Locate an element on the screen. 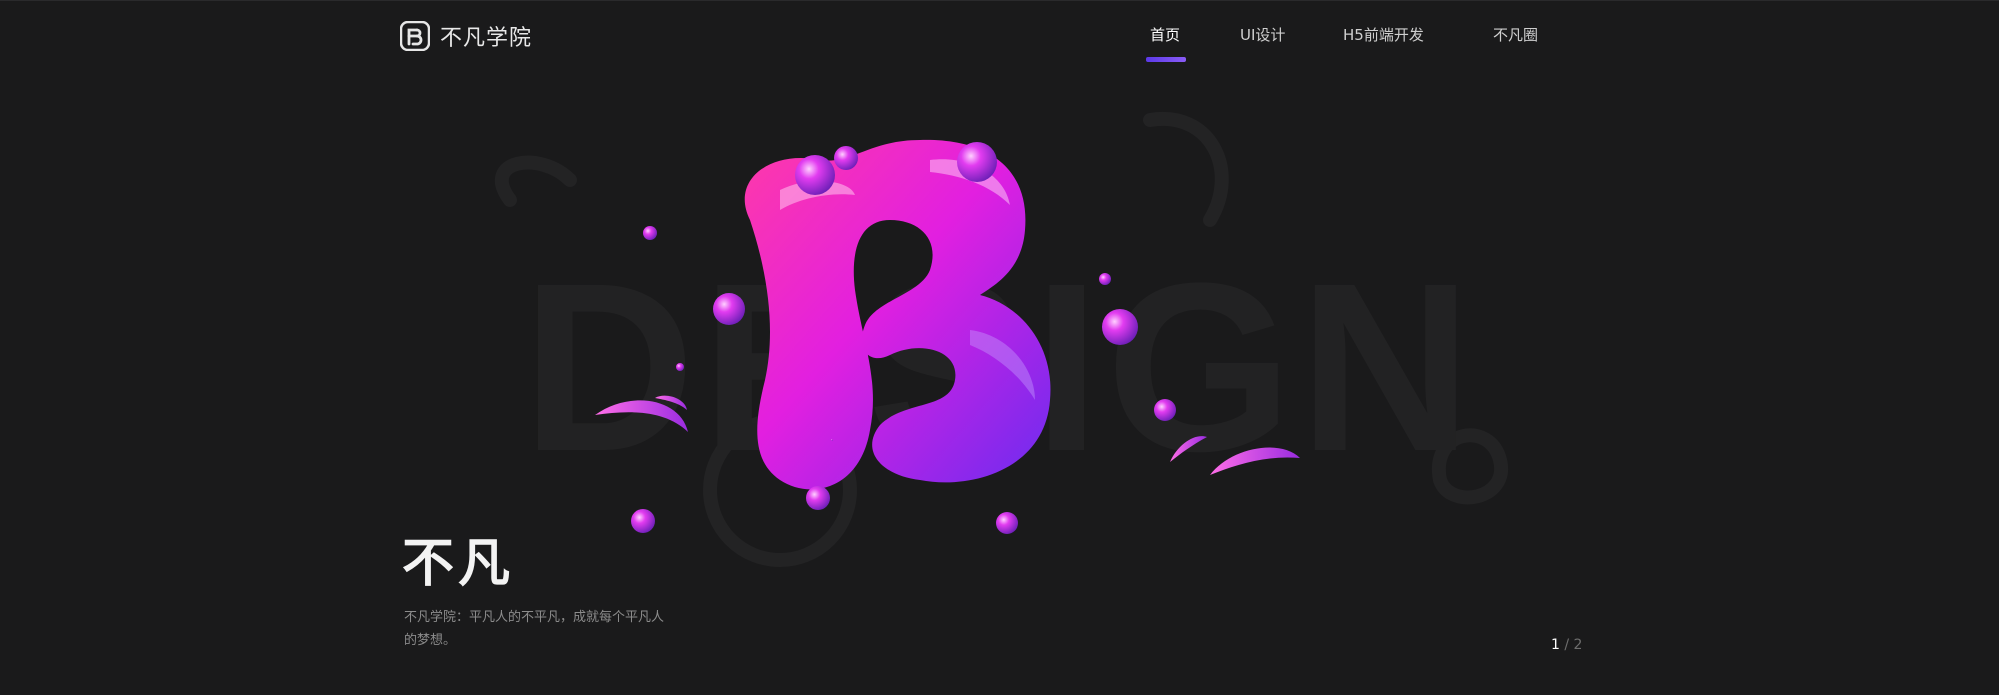 This screenshot has width=1999, height=695. pager-current: 1 is located at coordinates (1555, 645).